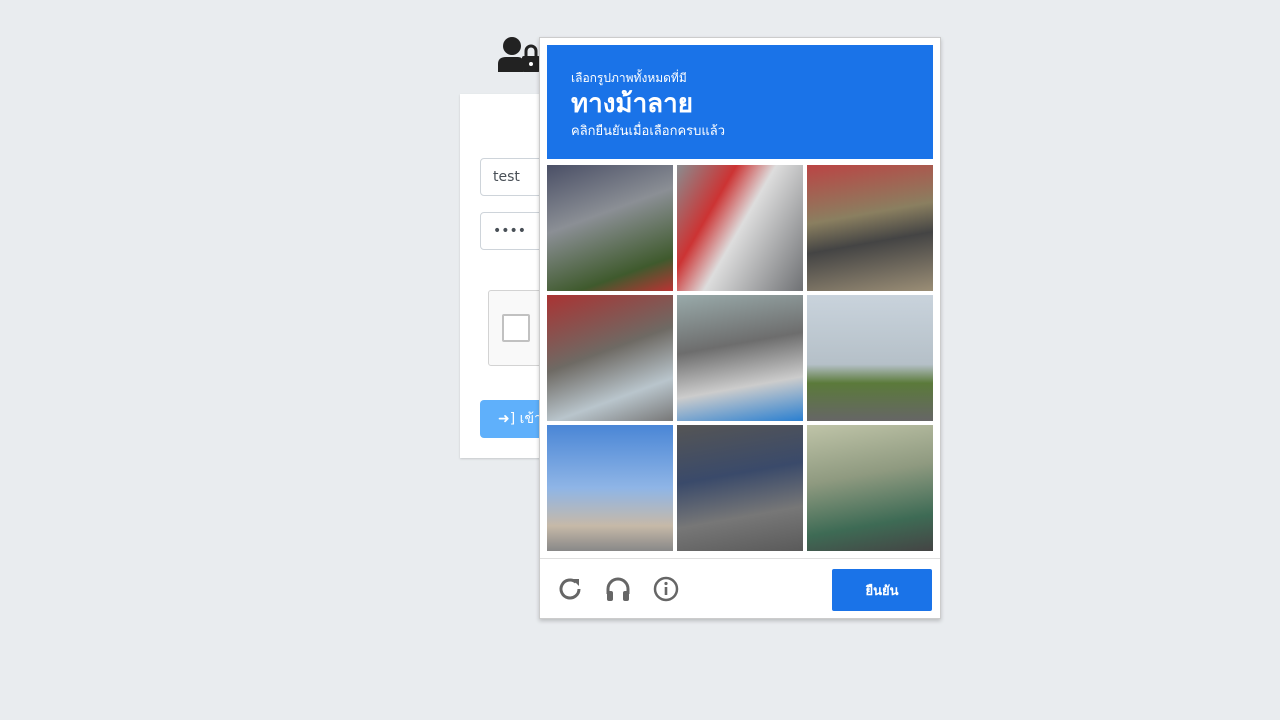  What do you see at coordinates (618, 589) in the screenshot?
I see `headphones-icon` at bounding box center [618, 589].